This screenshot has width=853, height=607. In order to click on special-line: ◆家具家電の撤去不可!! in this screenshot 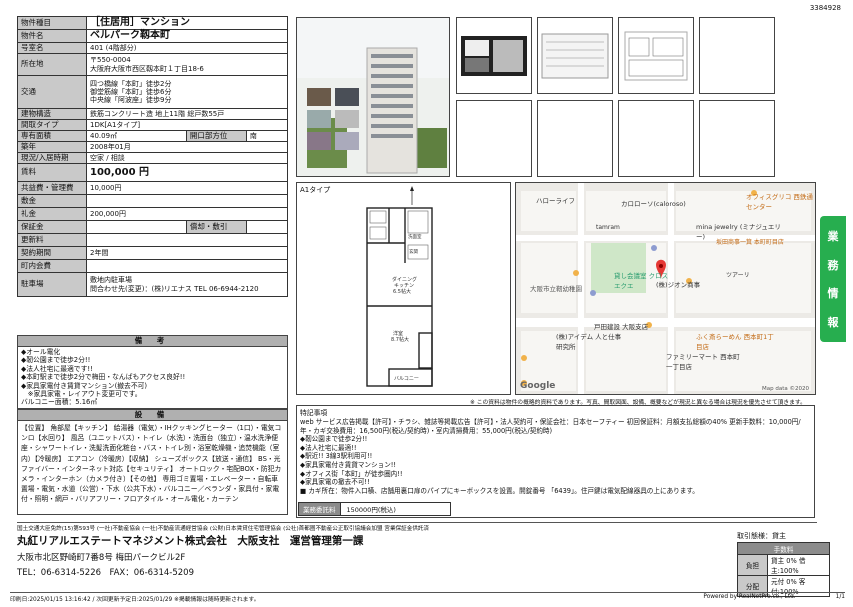, I will do `click(335, 482)`.